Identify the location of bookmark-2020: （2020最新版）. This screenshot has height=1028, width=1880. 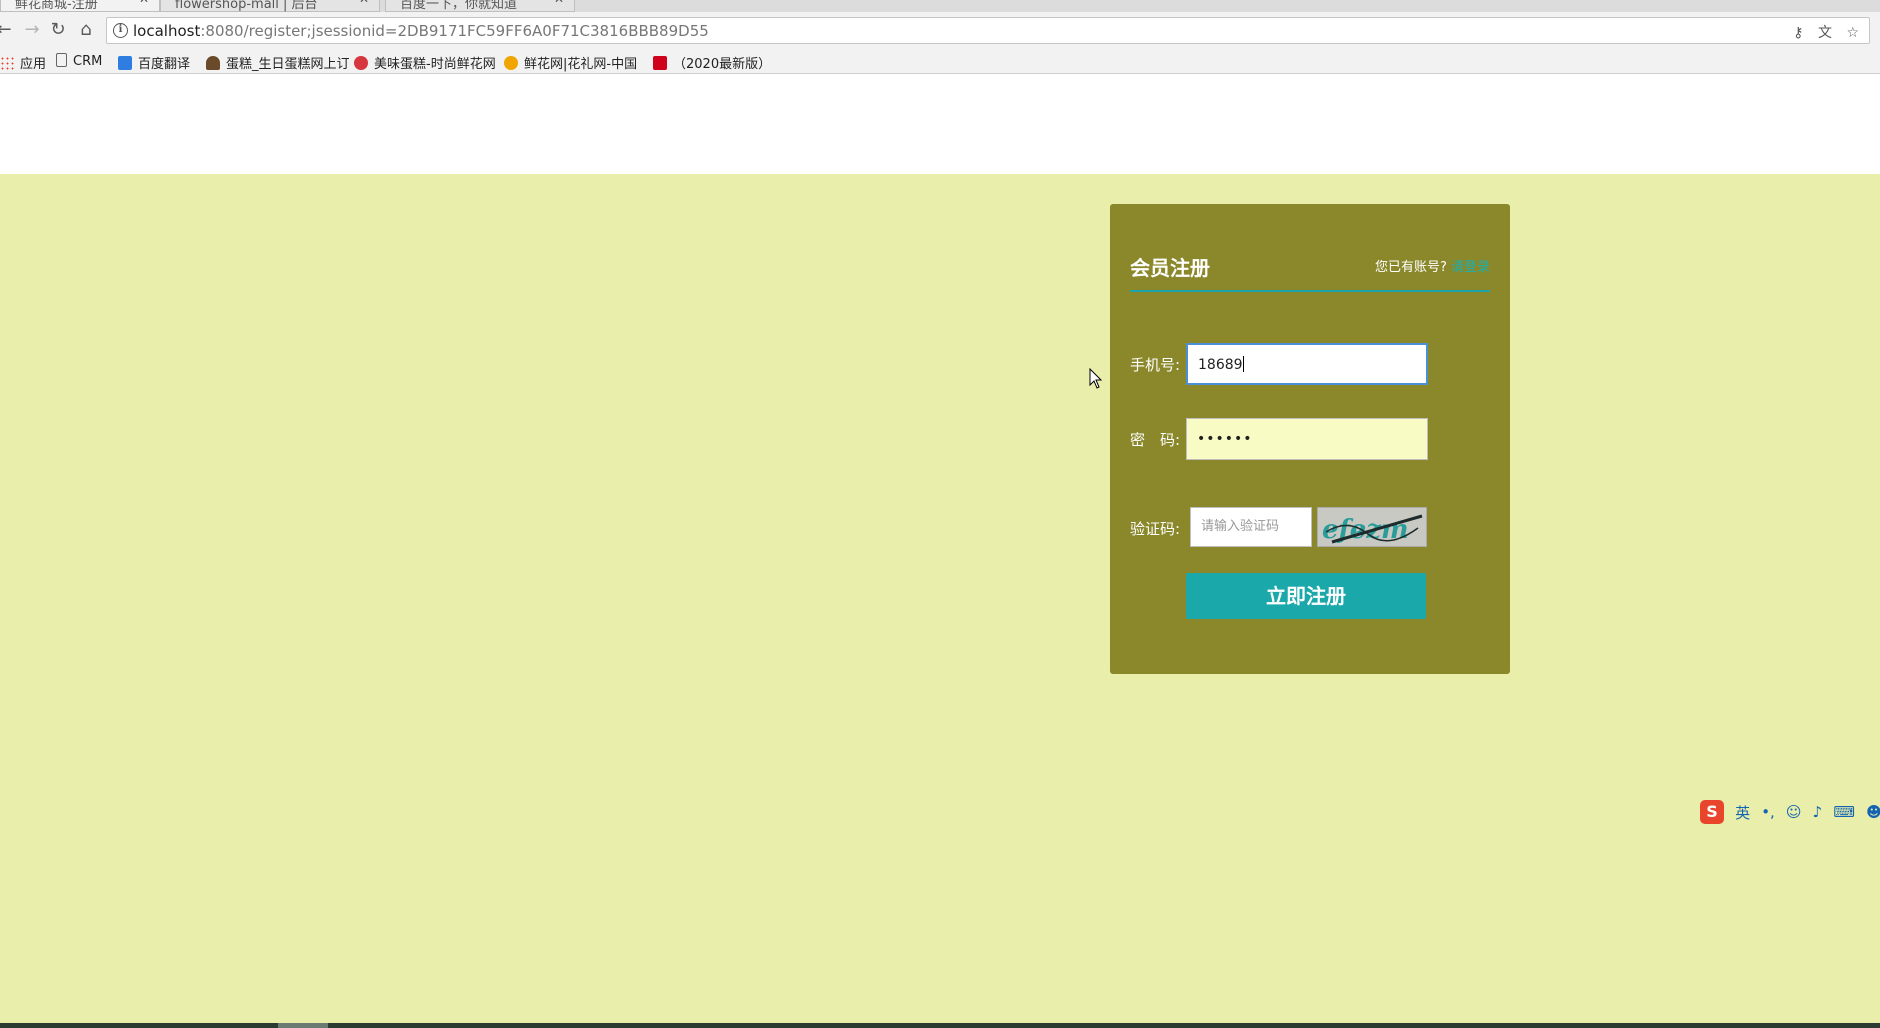
(712, 62).